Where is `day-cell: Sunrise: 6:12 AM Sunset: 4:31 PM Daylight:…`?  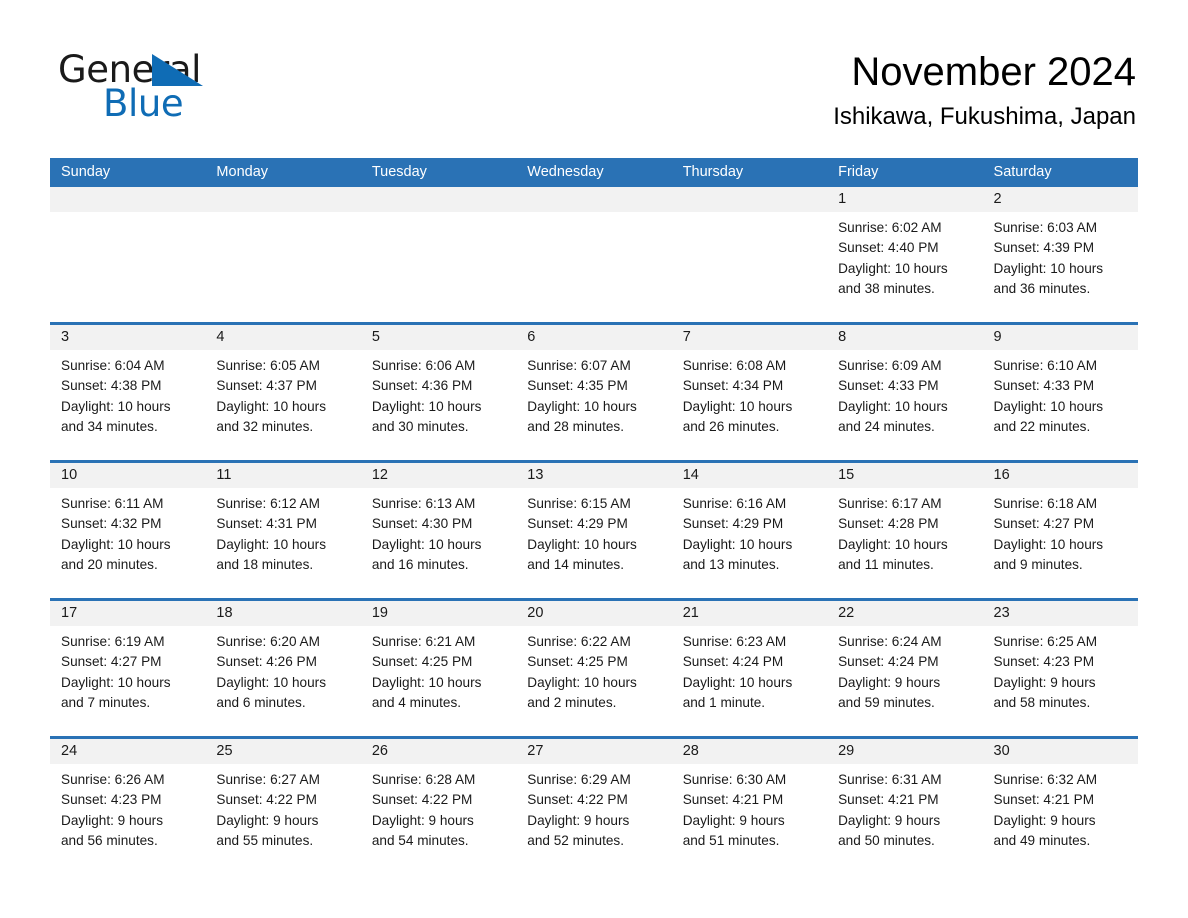
day-cell: Sunrise: 6:12 AM Sunset: 4:31 PM Daylight:… is located at coordinates (282, 543).